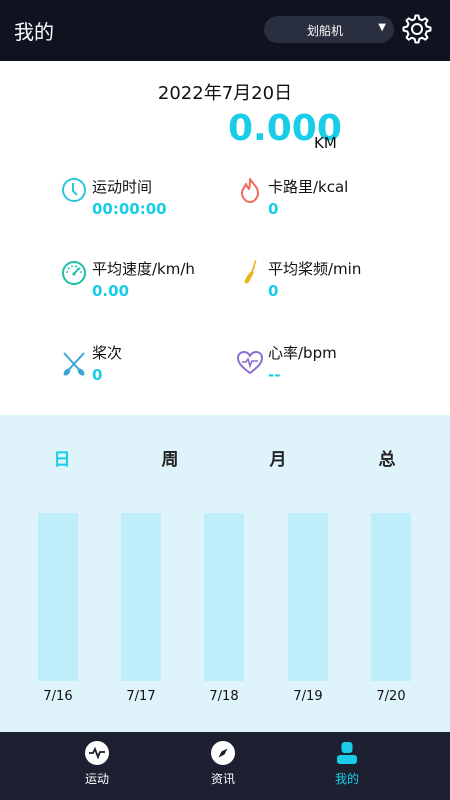 The image size is (450, 800). What do you see at coordinates (274, 375) in the screenshot?
I see `stat-heart-rate-value: --` at bounding box center [274, 375].